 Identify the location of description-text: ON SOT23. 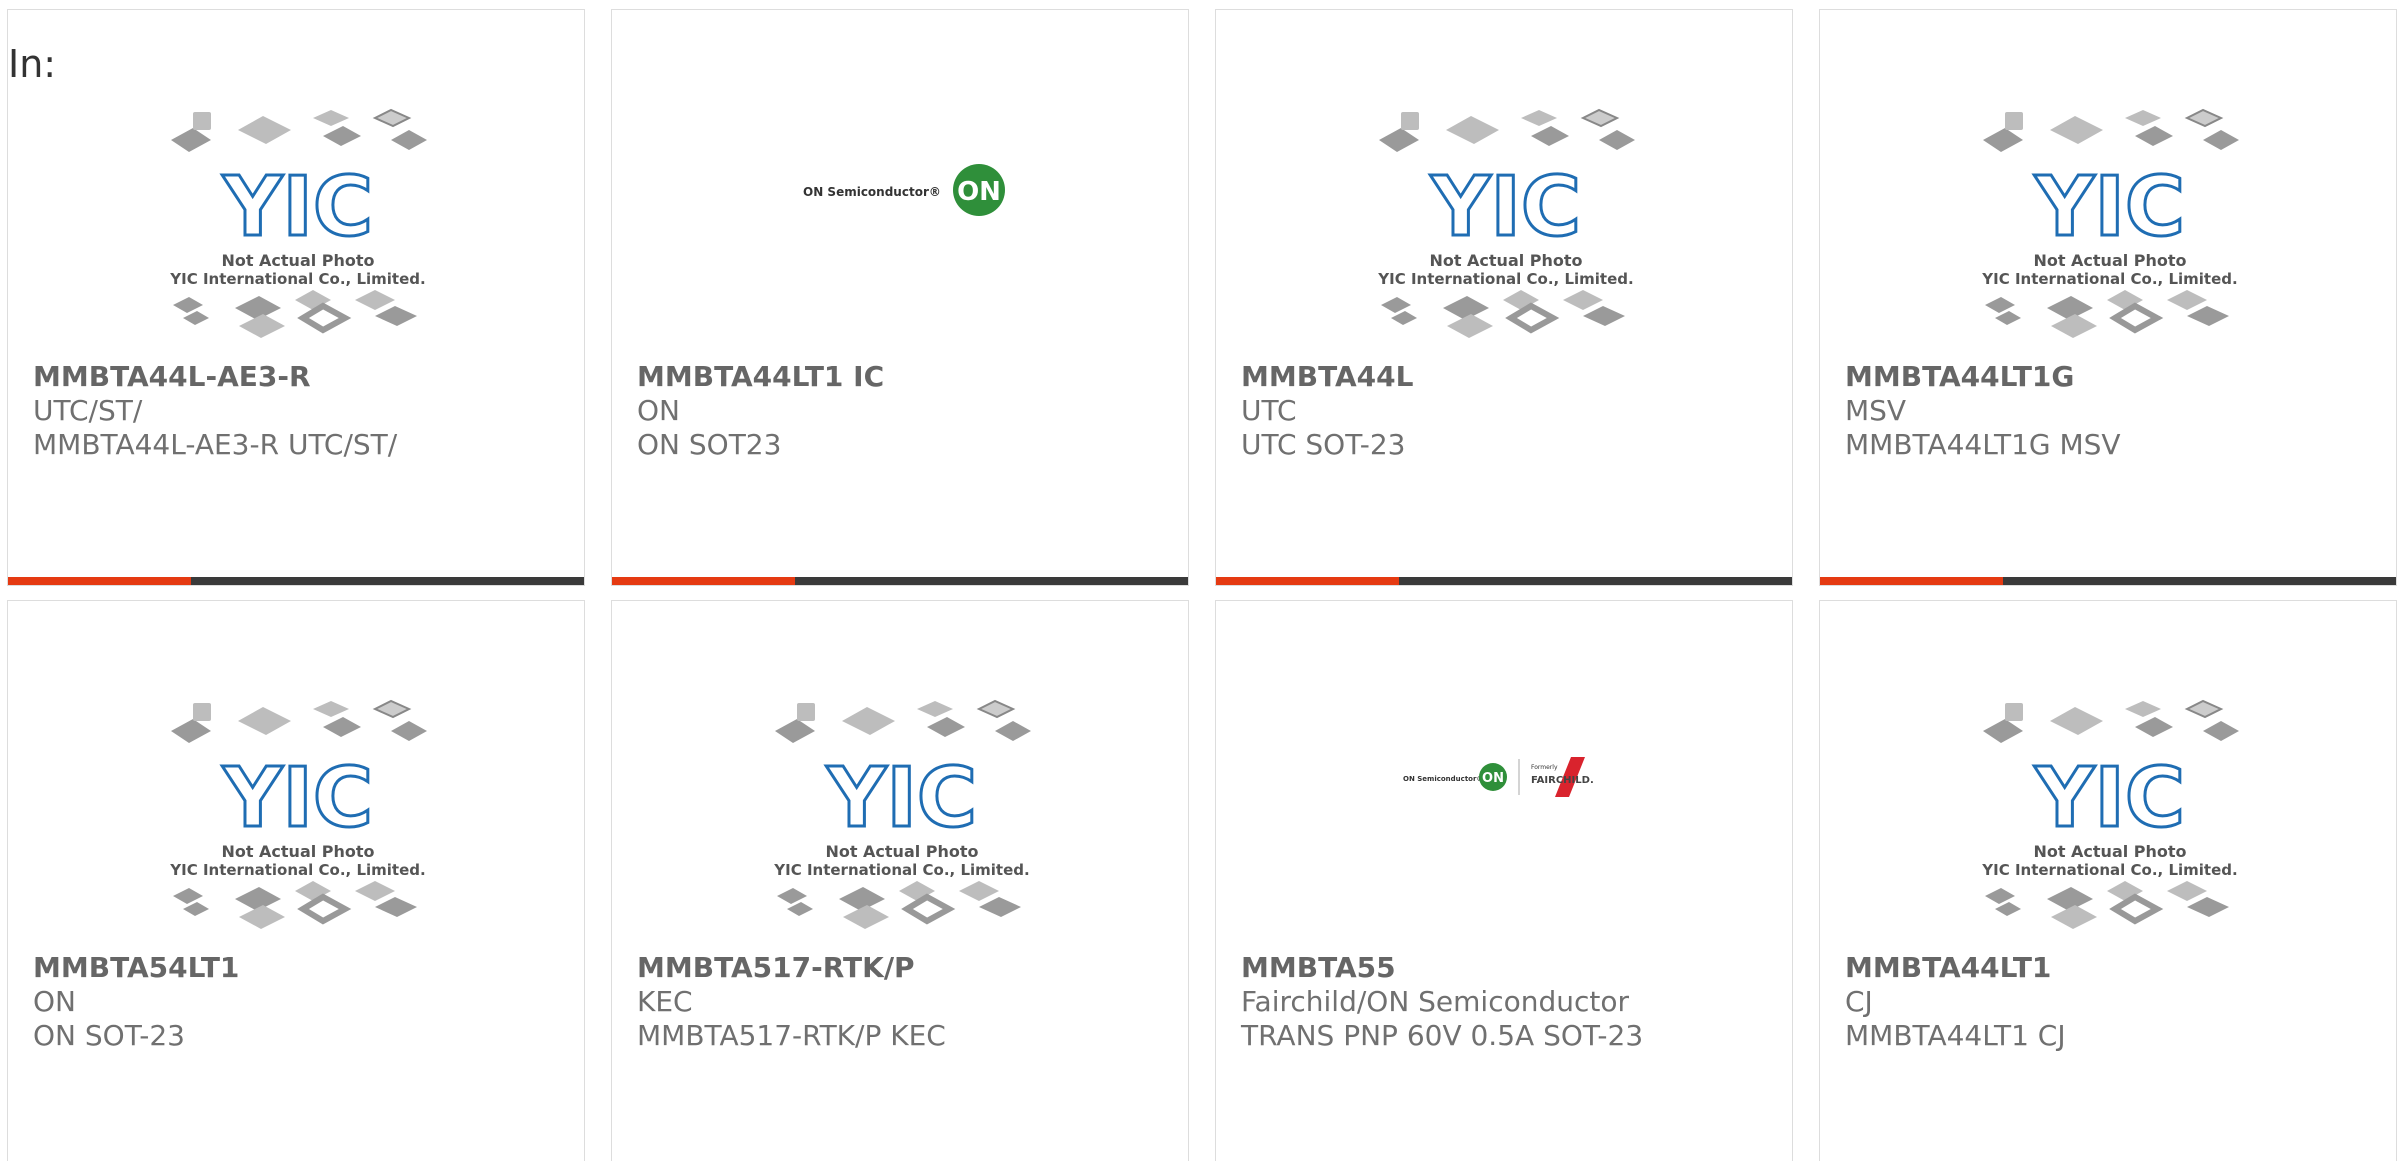
(709, 444).